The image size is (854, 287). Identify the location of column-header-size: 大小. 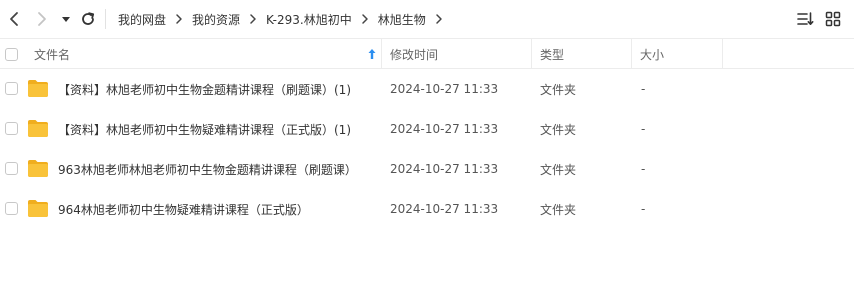
(652, 54).